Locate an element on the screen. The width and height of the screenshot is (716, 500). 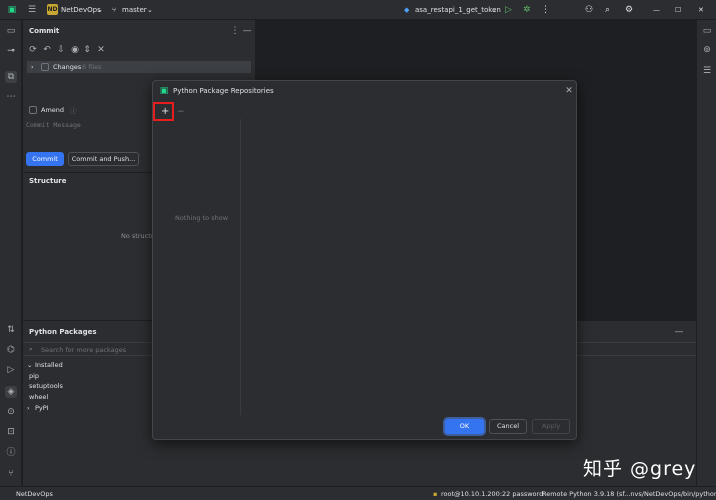
dialog-app-icon: ▣ is located at coordinates (164, 91).